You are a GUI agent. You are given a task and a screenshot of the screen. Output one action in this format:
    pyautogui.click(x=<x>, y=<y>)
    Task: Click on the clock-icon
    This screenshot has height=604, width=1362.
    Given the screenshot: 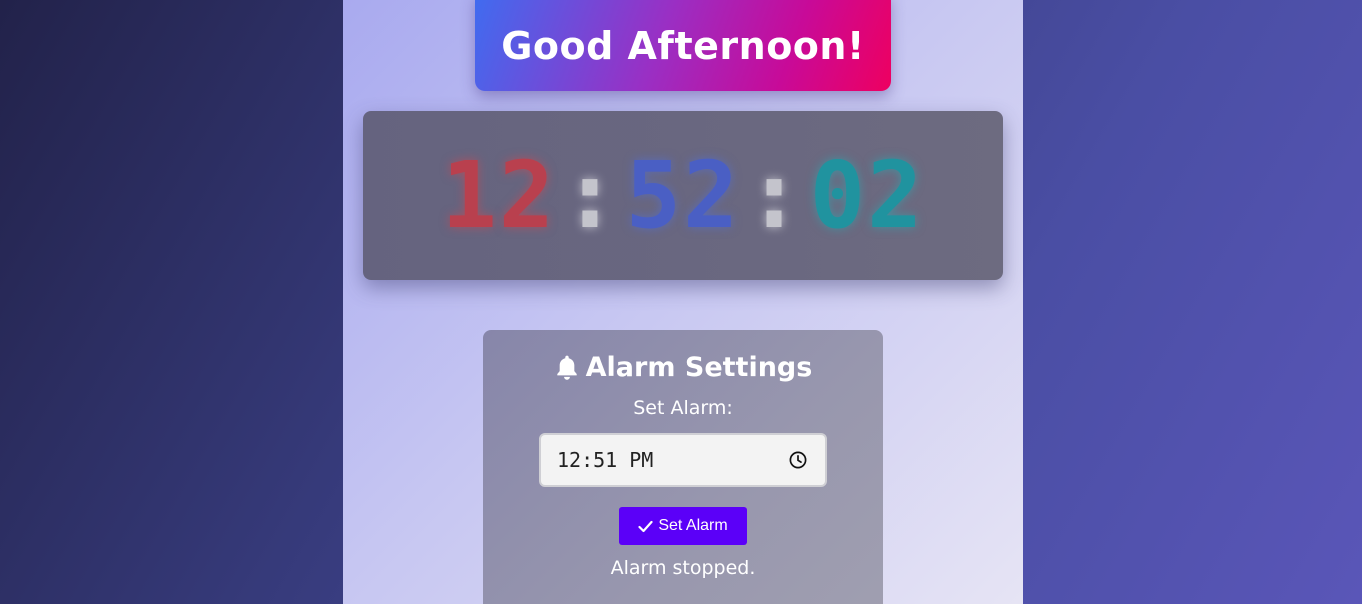 What is the action you would take?
    pyautogui.click(x=798, y=460)
    